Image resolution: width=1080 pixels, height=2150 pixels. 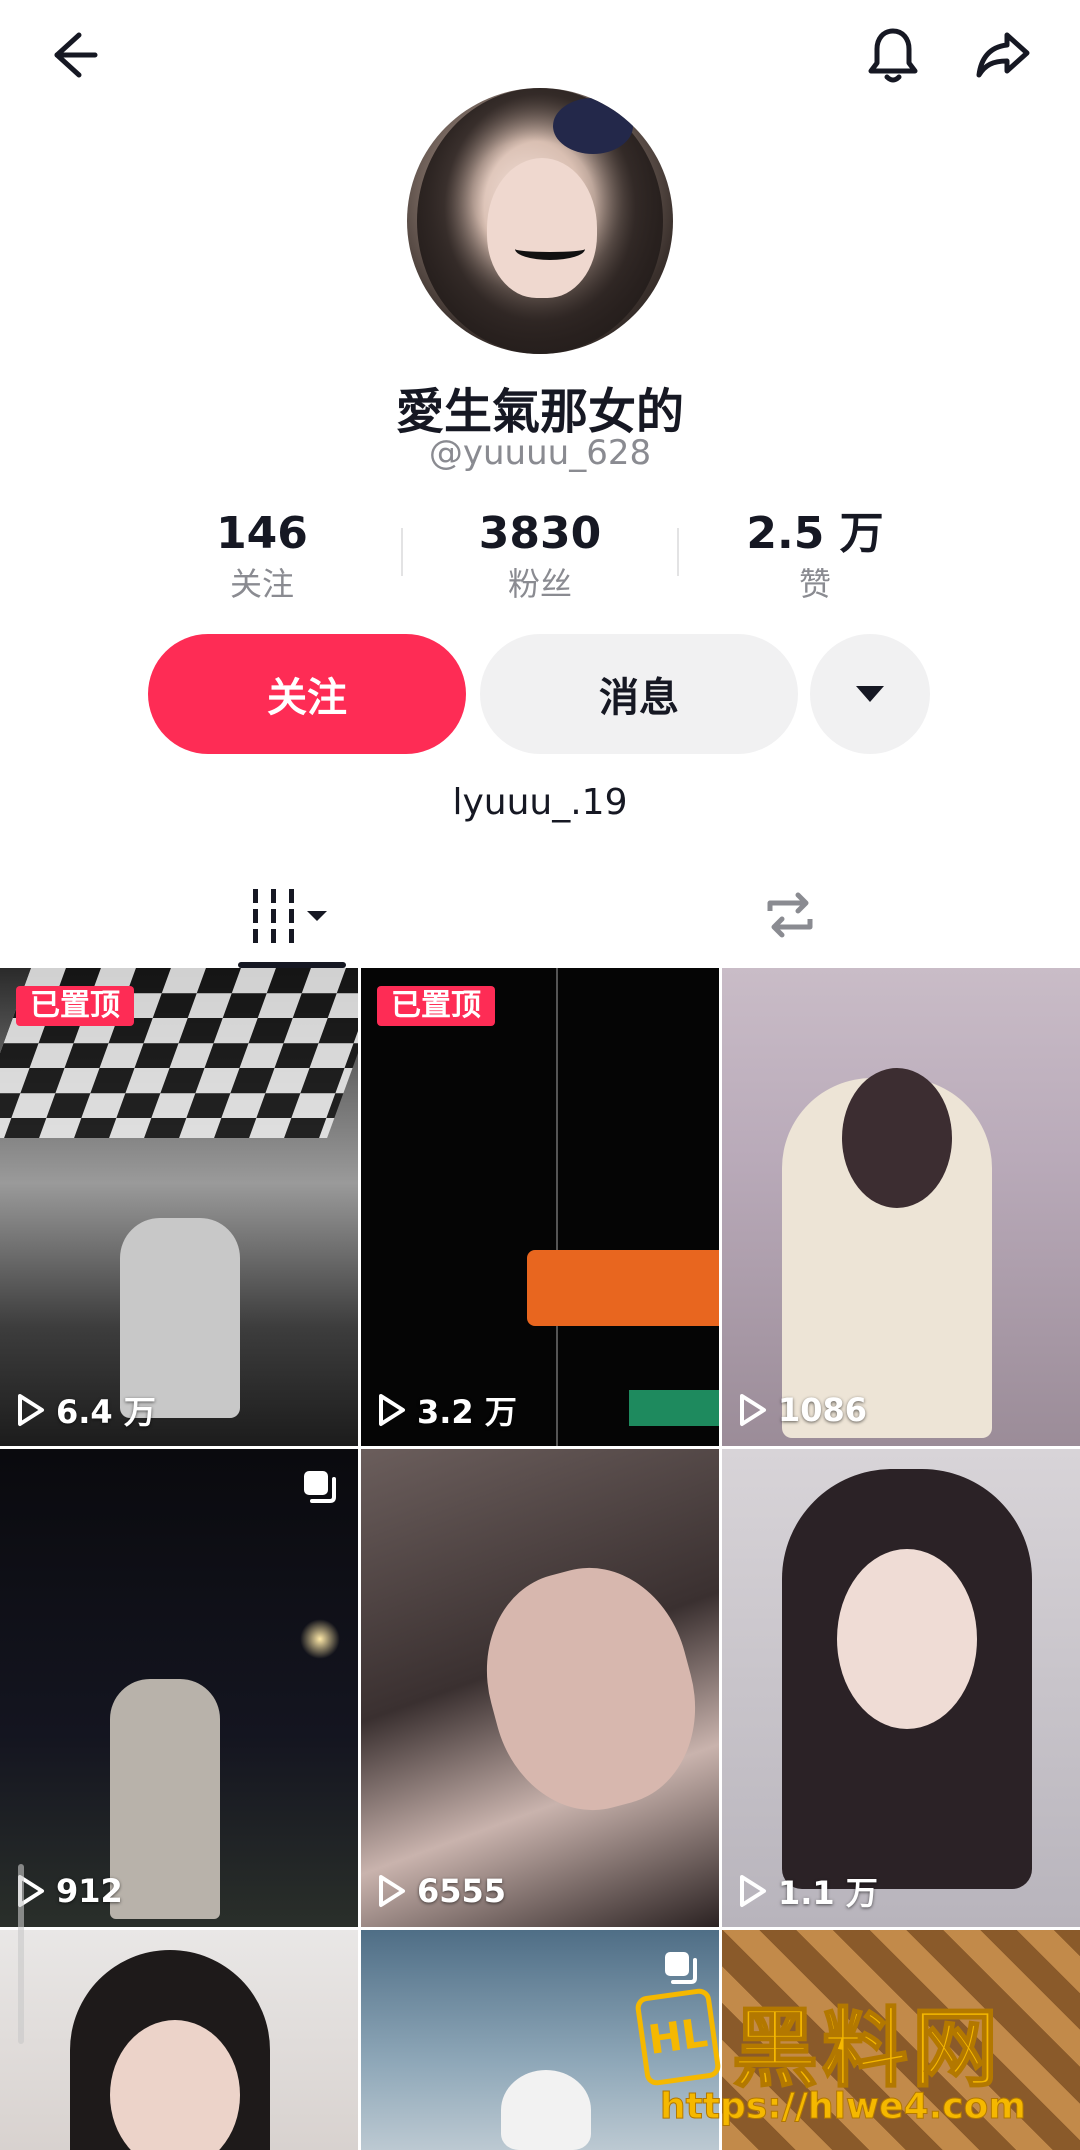 What do you see at coordinates (179, 1207) in the screenshot?
I see `video-thumbnail: 已置顶 6.4 万` at bounding box center [179, 1207].